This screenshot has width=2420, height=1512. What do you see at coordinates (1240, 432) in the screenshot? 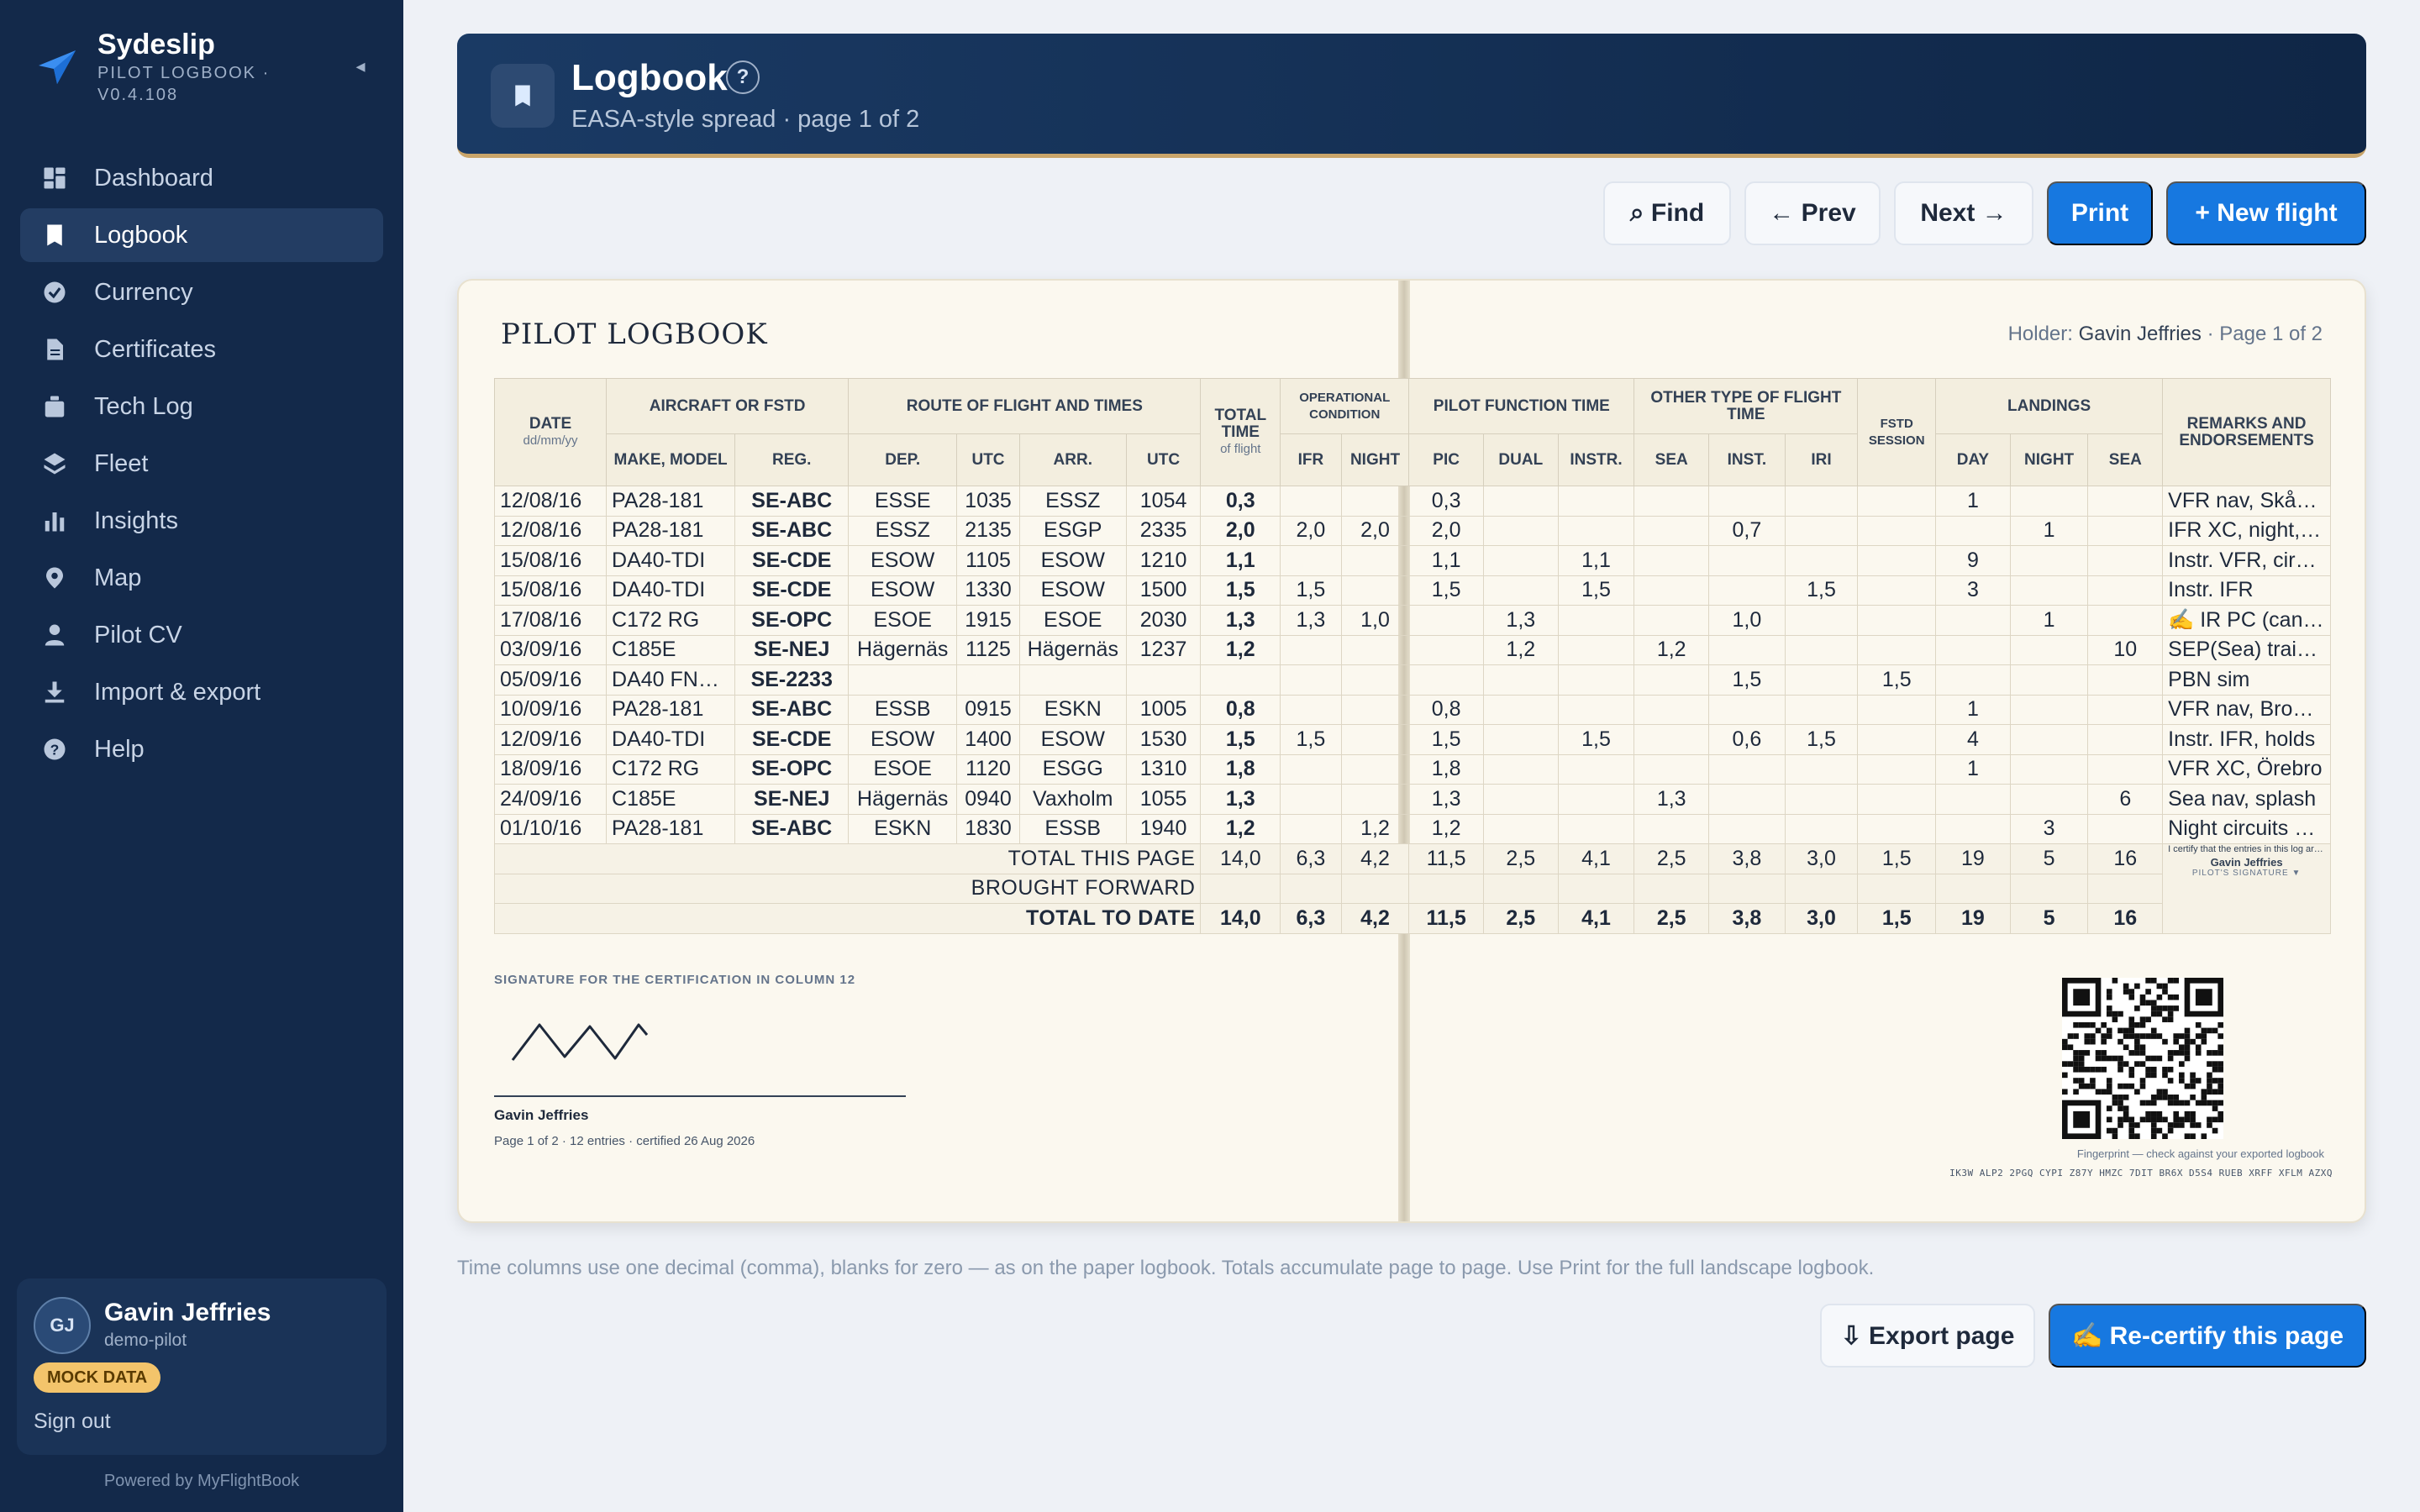
I see `col-total-time: TOTAL TIME of flight` at bounding box center [1240, 432].